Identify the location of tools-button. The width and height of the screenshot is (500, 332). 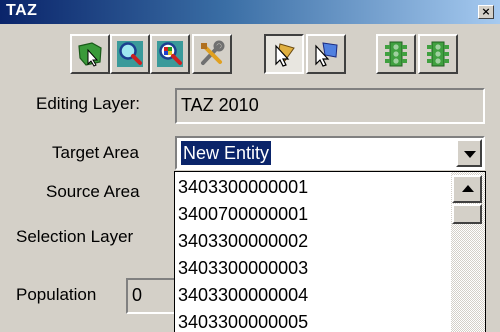
(212, 54).